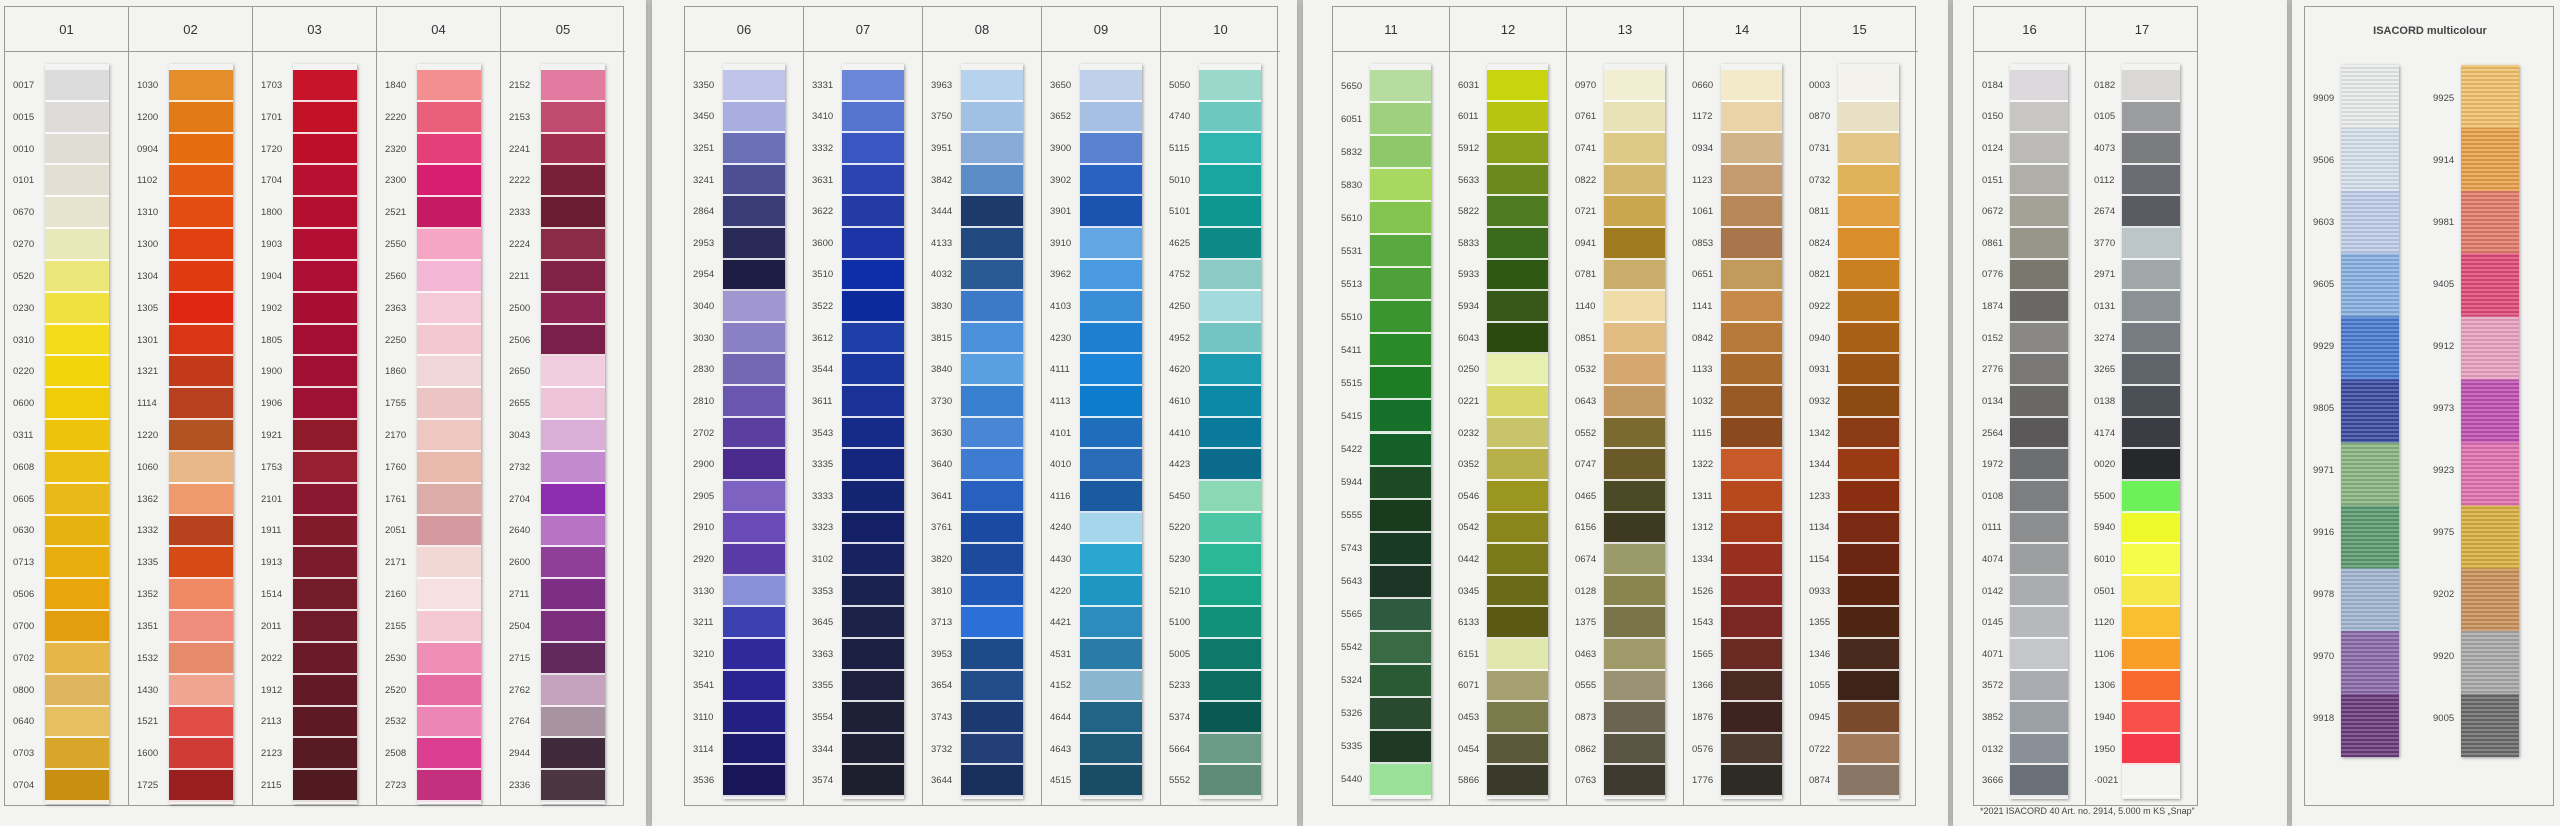  I want to click on thread-code: 0800, so click(24, 690).